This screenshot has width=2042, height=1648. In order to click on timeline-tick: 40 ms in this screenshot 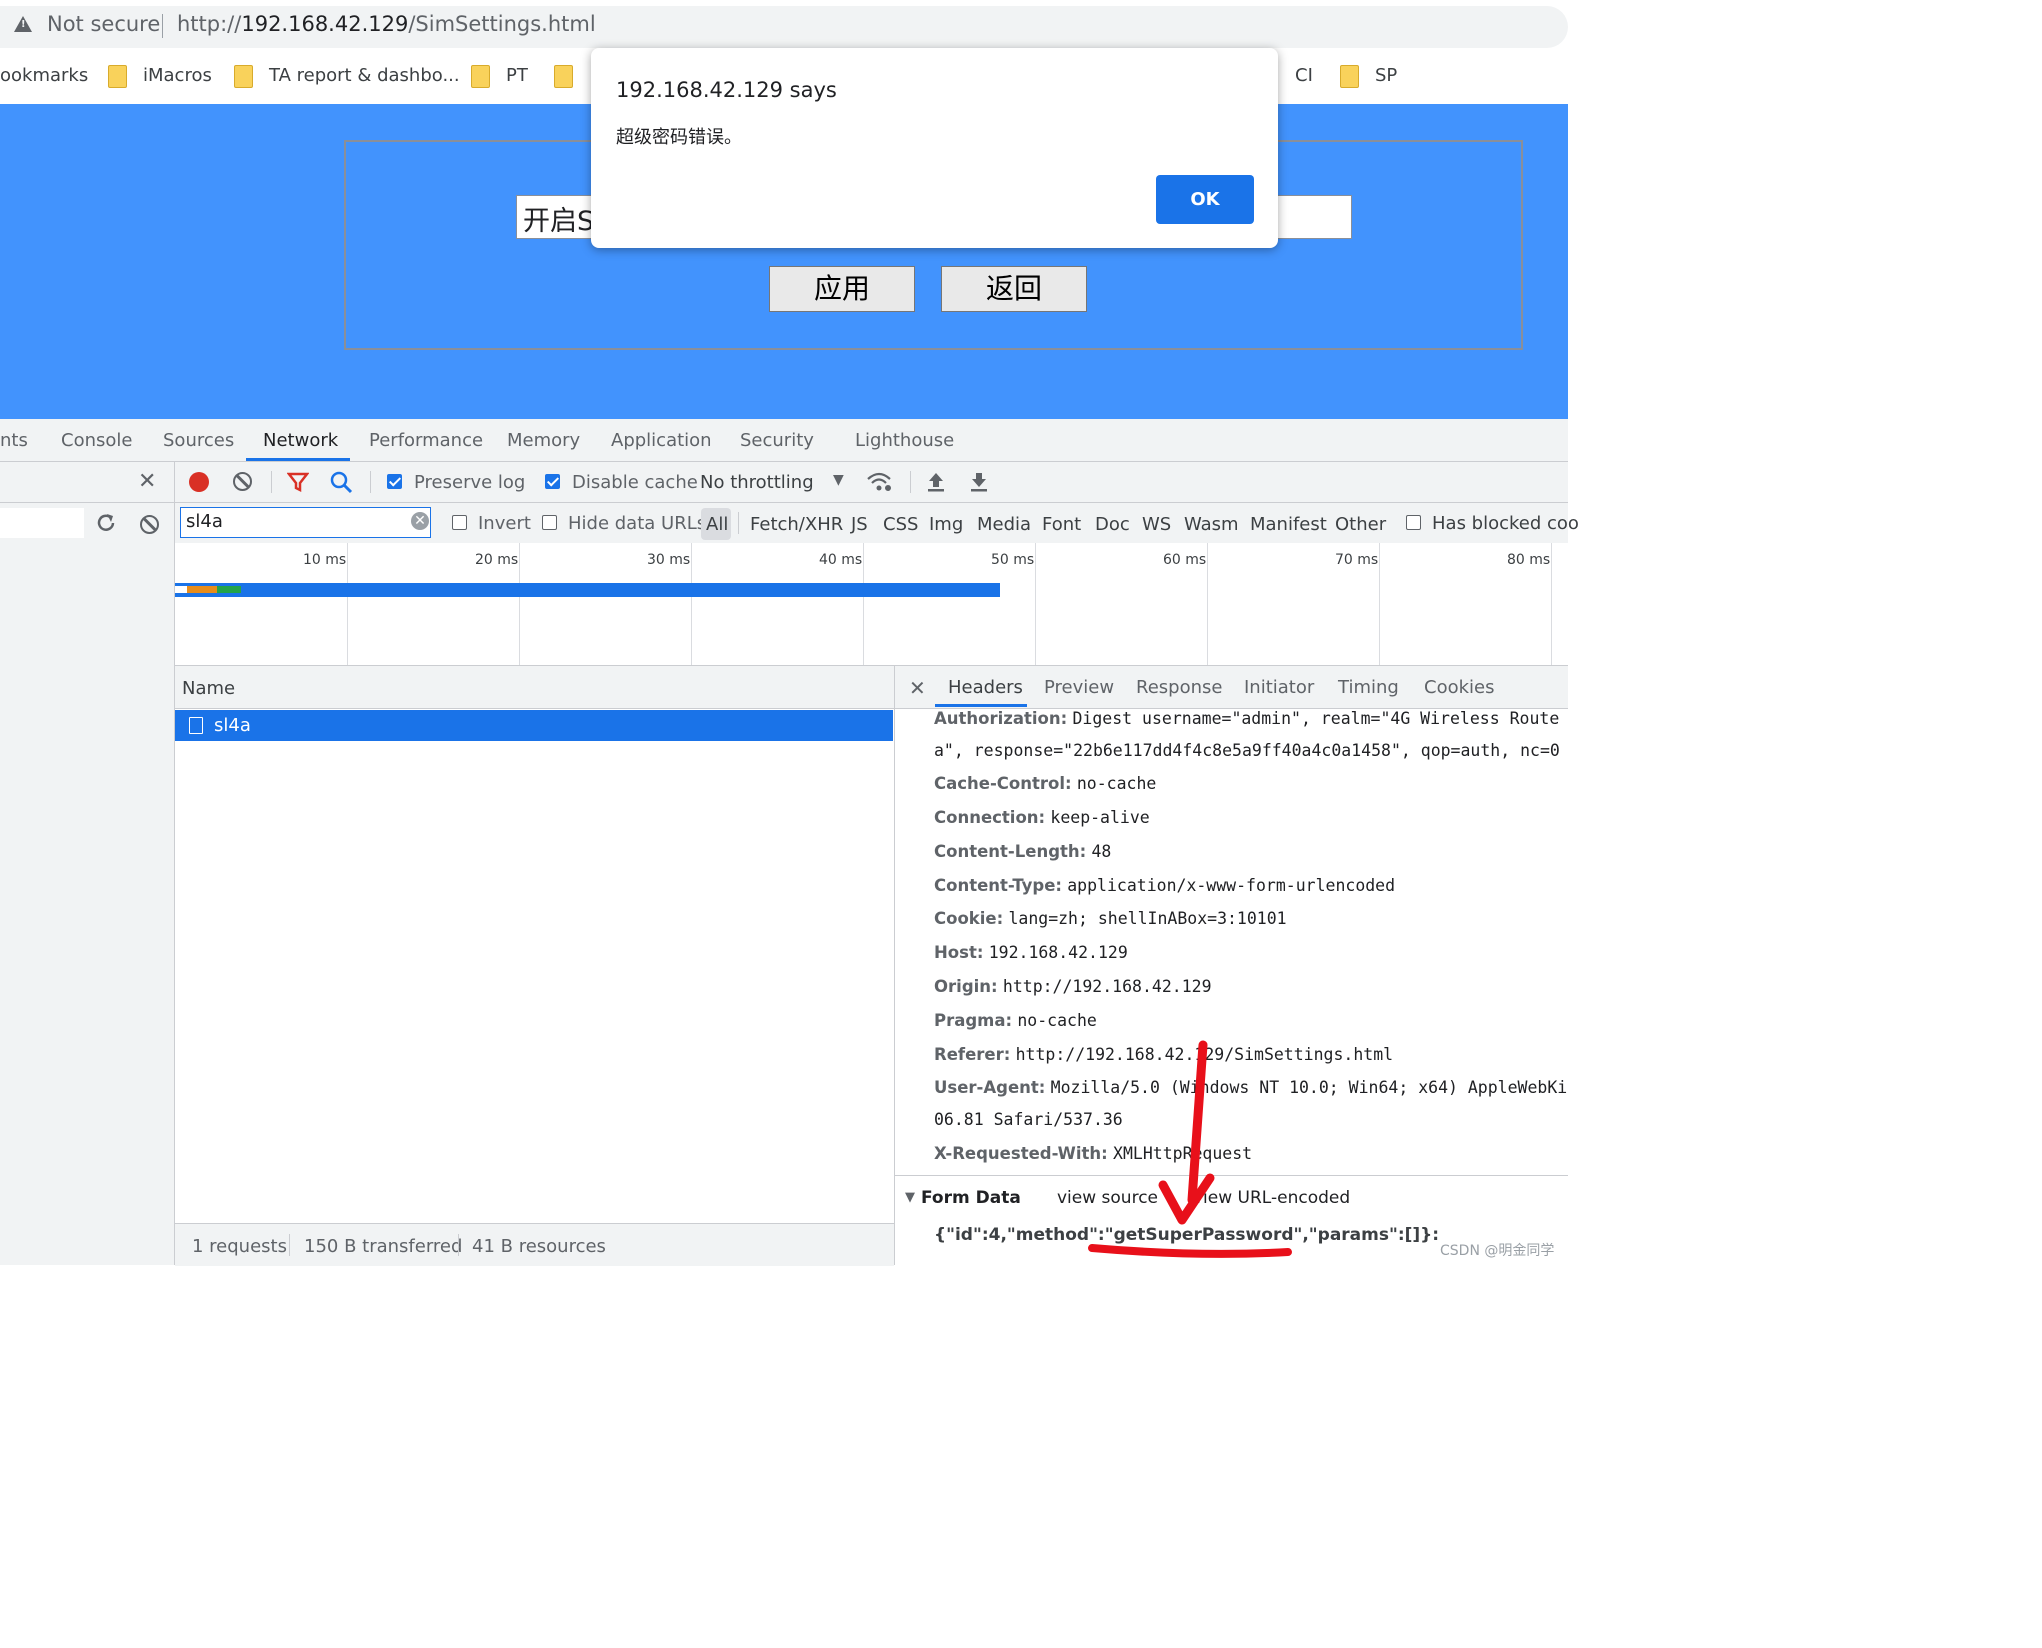, I will do `click(841, 560)`.